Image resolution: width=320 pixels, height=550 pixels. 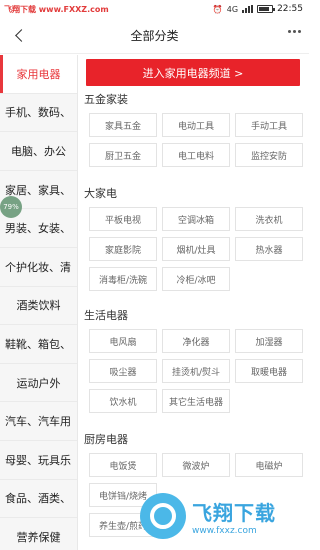 I want to click on subcategory-grid: 平板电视 空调冰箱 洗衣机家庭影院 烟机/灶具 热水器消毒柜/洗碗 冷柜/冰吧, so click(x=196, y=249).